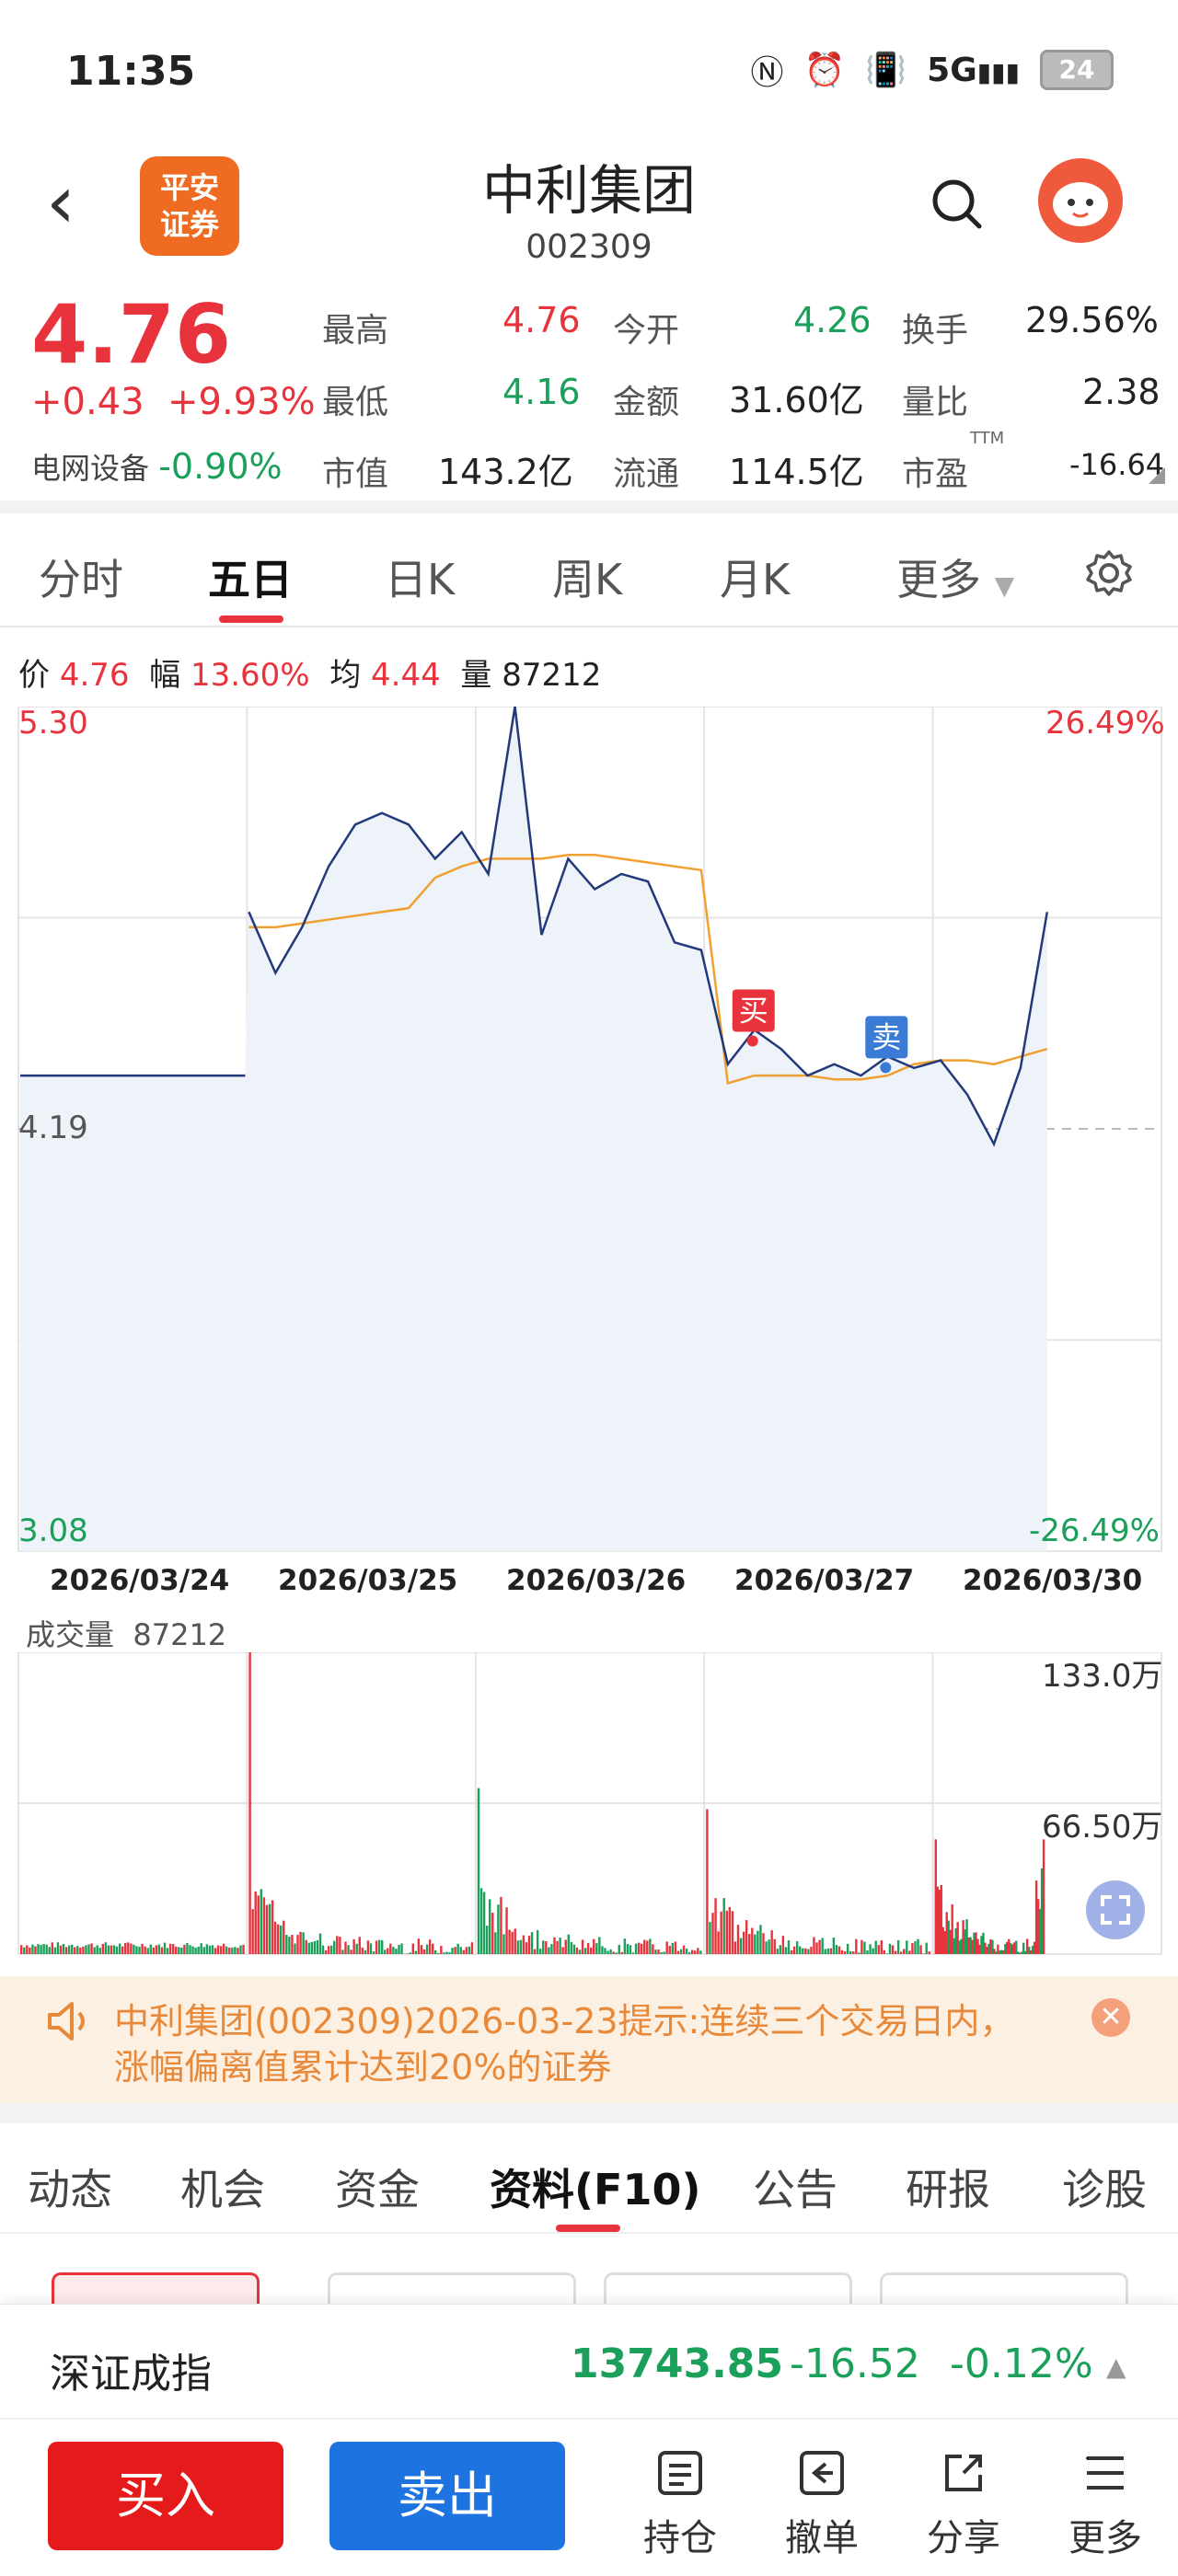 This screenshot has width=1178, height=2576. What do you see at coordinates (821, 2504) in the screenshot?
I see `cancel-order-button: 撤单` at bounding box center [821, 2504].